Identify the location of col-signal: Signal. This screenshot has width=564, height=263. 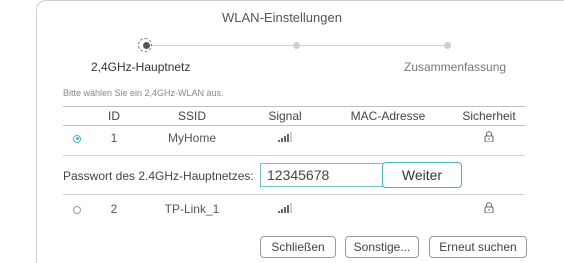
(285, 116).